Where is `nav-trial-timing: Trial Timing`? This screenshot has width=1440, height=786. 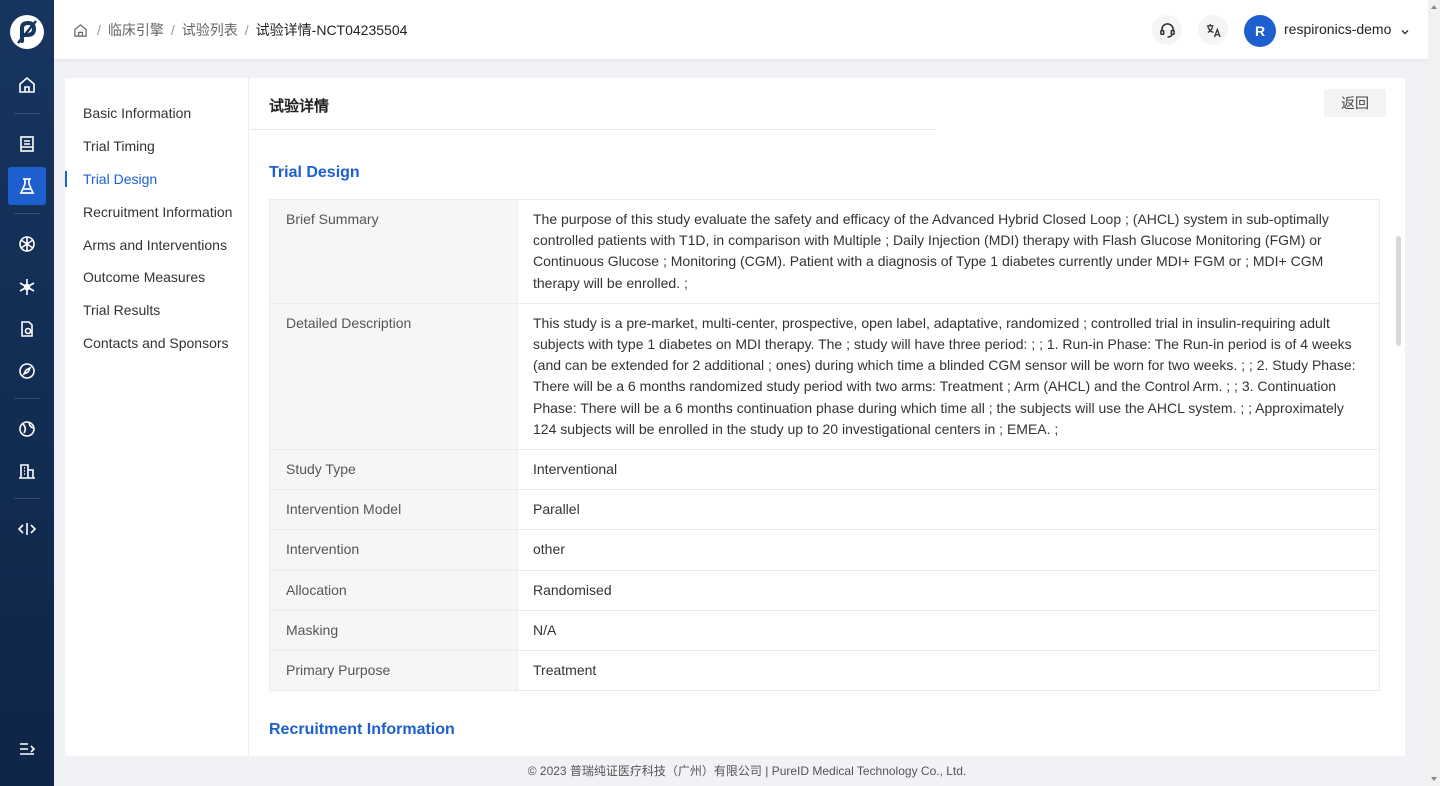 nav-trial-timing: Trial Timing is located at coordinates (119, 146).